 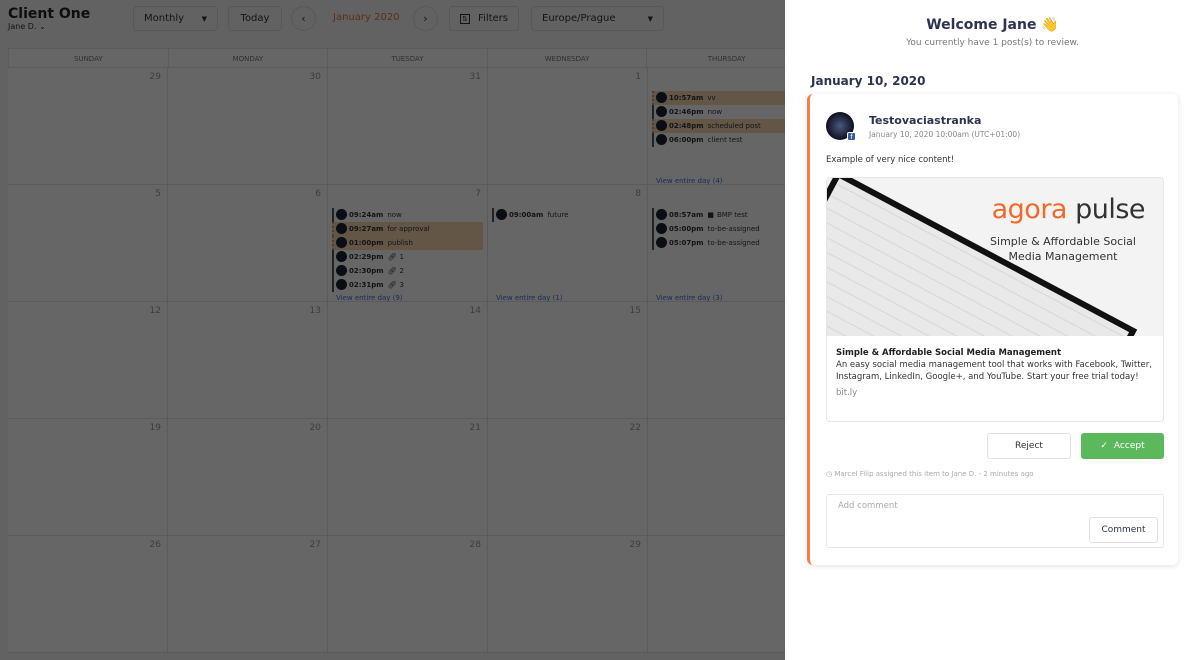 I want to click on calendar-event: 05:07pm to-be-assigned, so click(x=718, y=243).